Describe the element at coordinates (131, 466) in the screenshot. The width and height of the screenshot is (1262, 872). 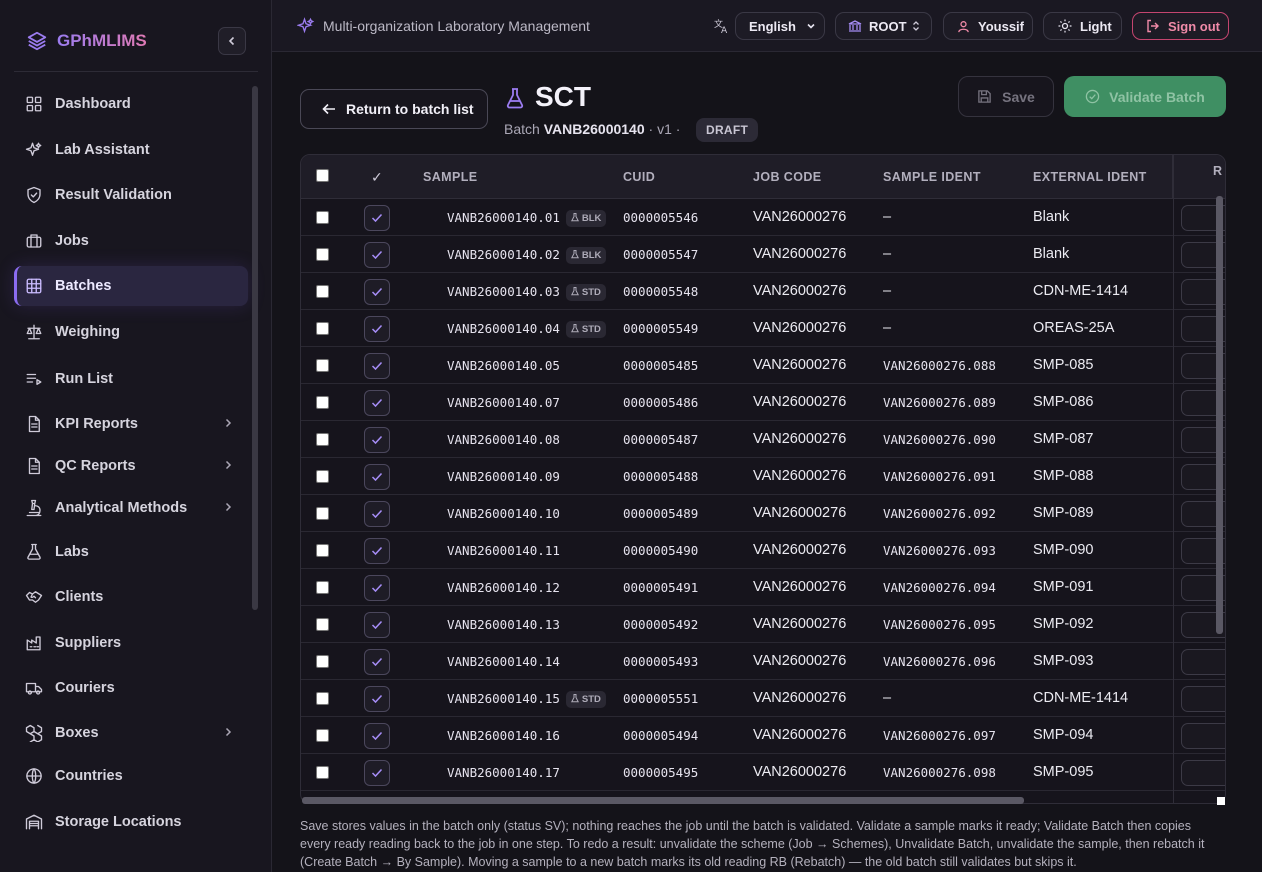
I see `sidebar-item-qc-reports: QC Reports` at that location.